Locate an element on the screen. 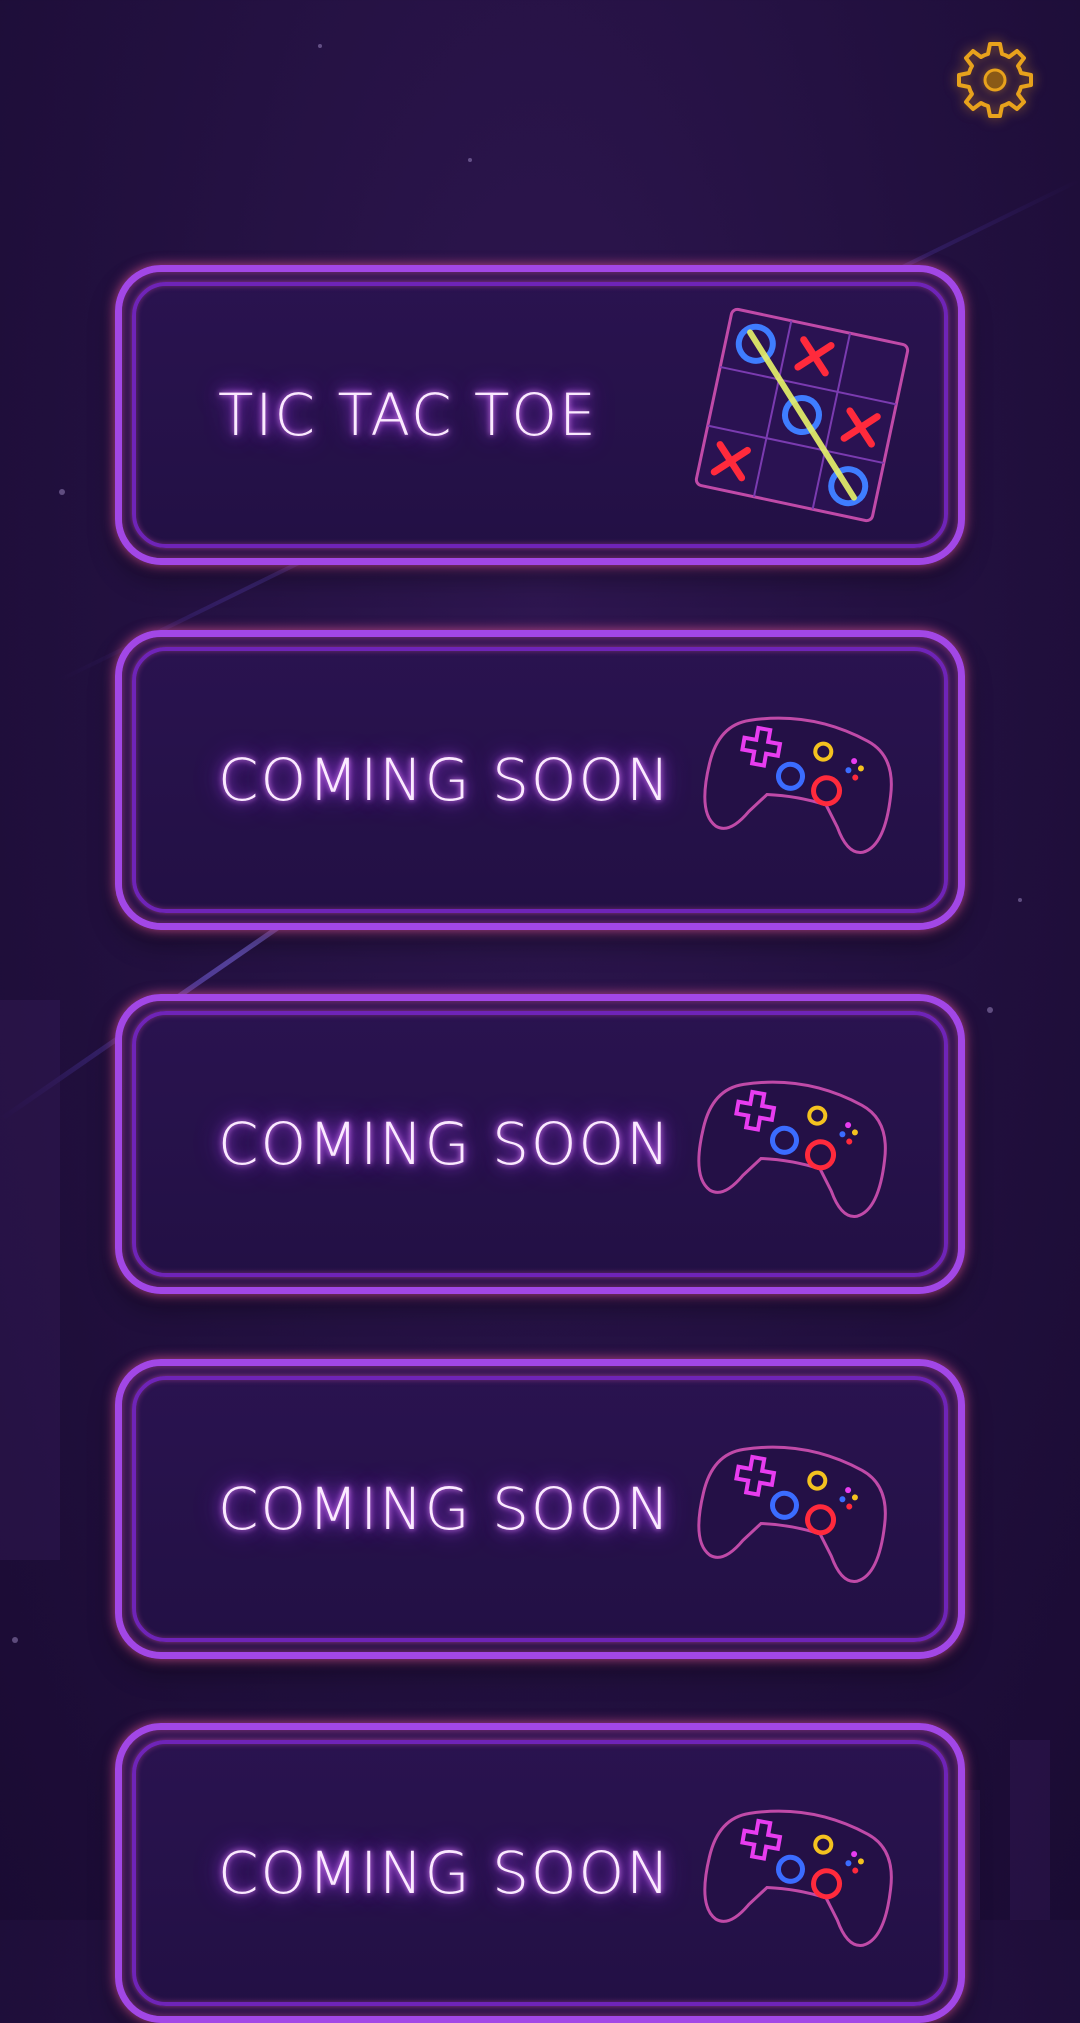 The image size is (1080, 2023). game-card-tic-tac-toe: TIC TAC TOE is located at coordinates (540, 415).